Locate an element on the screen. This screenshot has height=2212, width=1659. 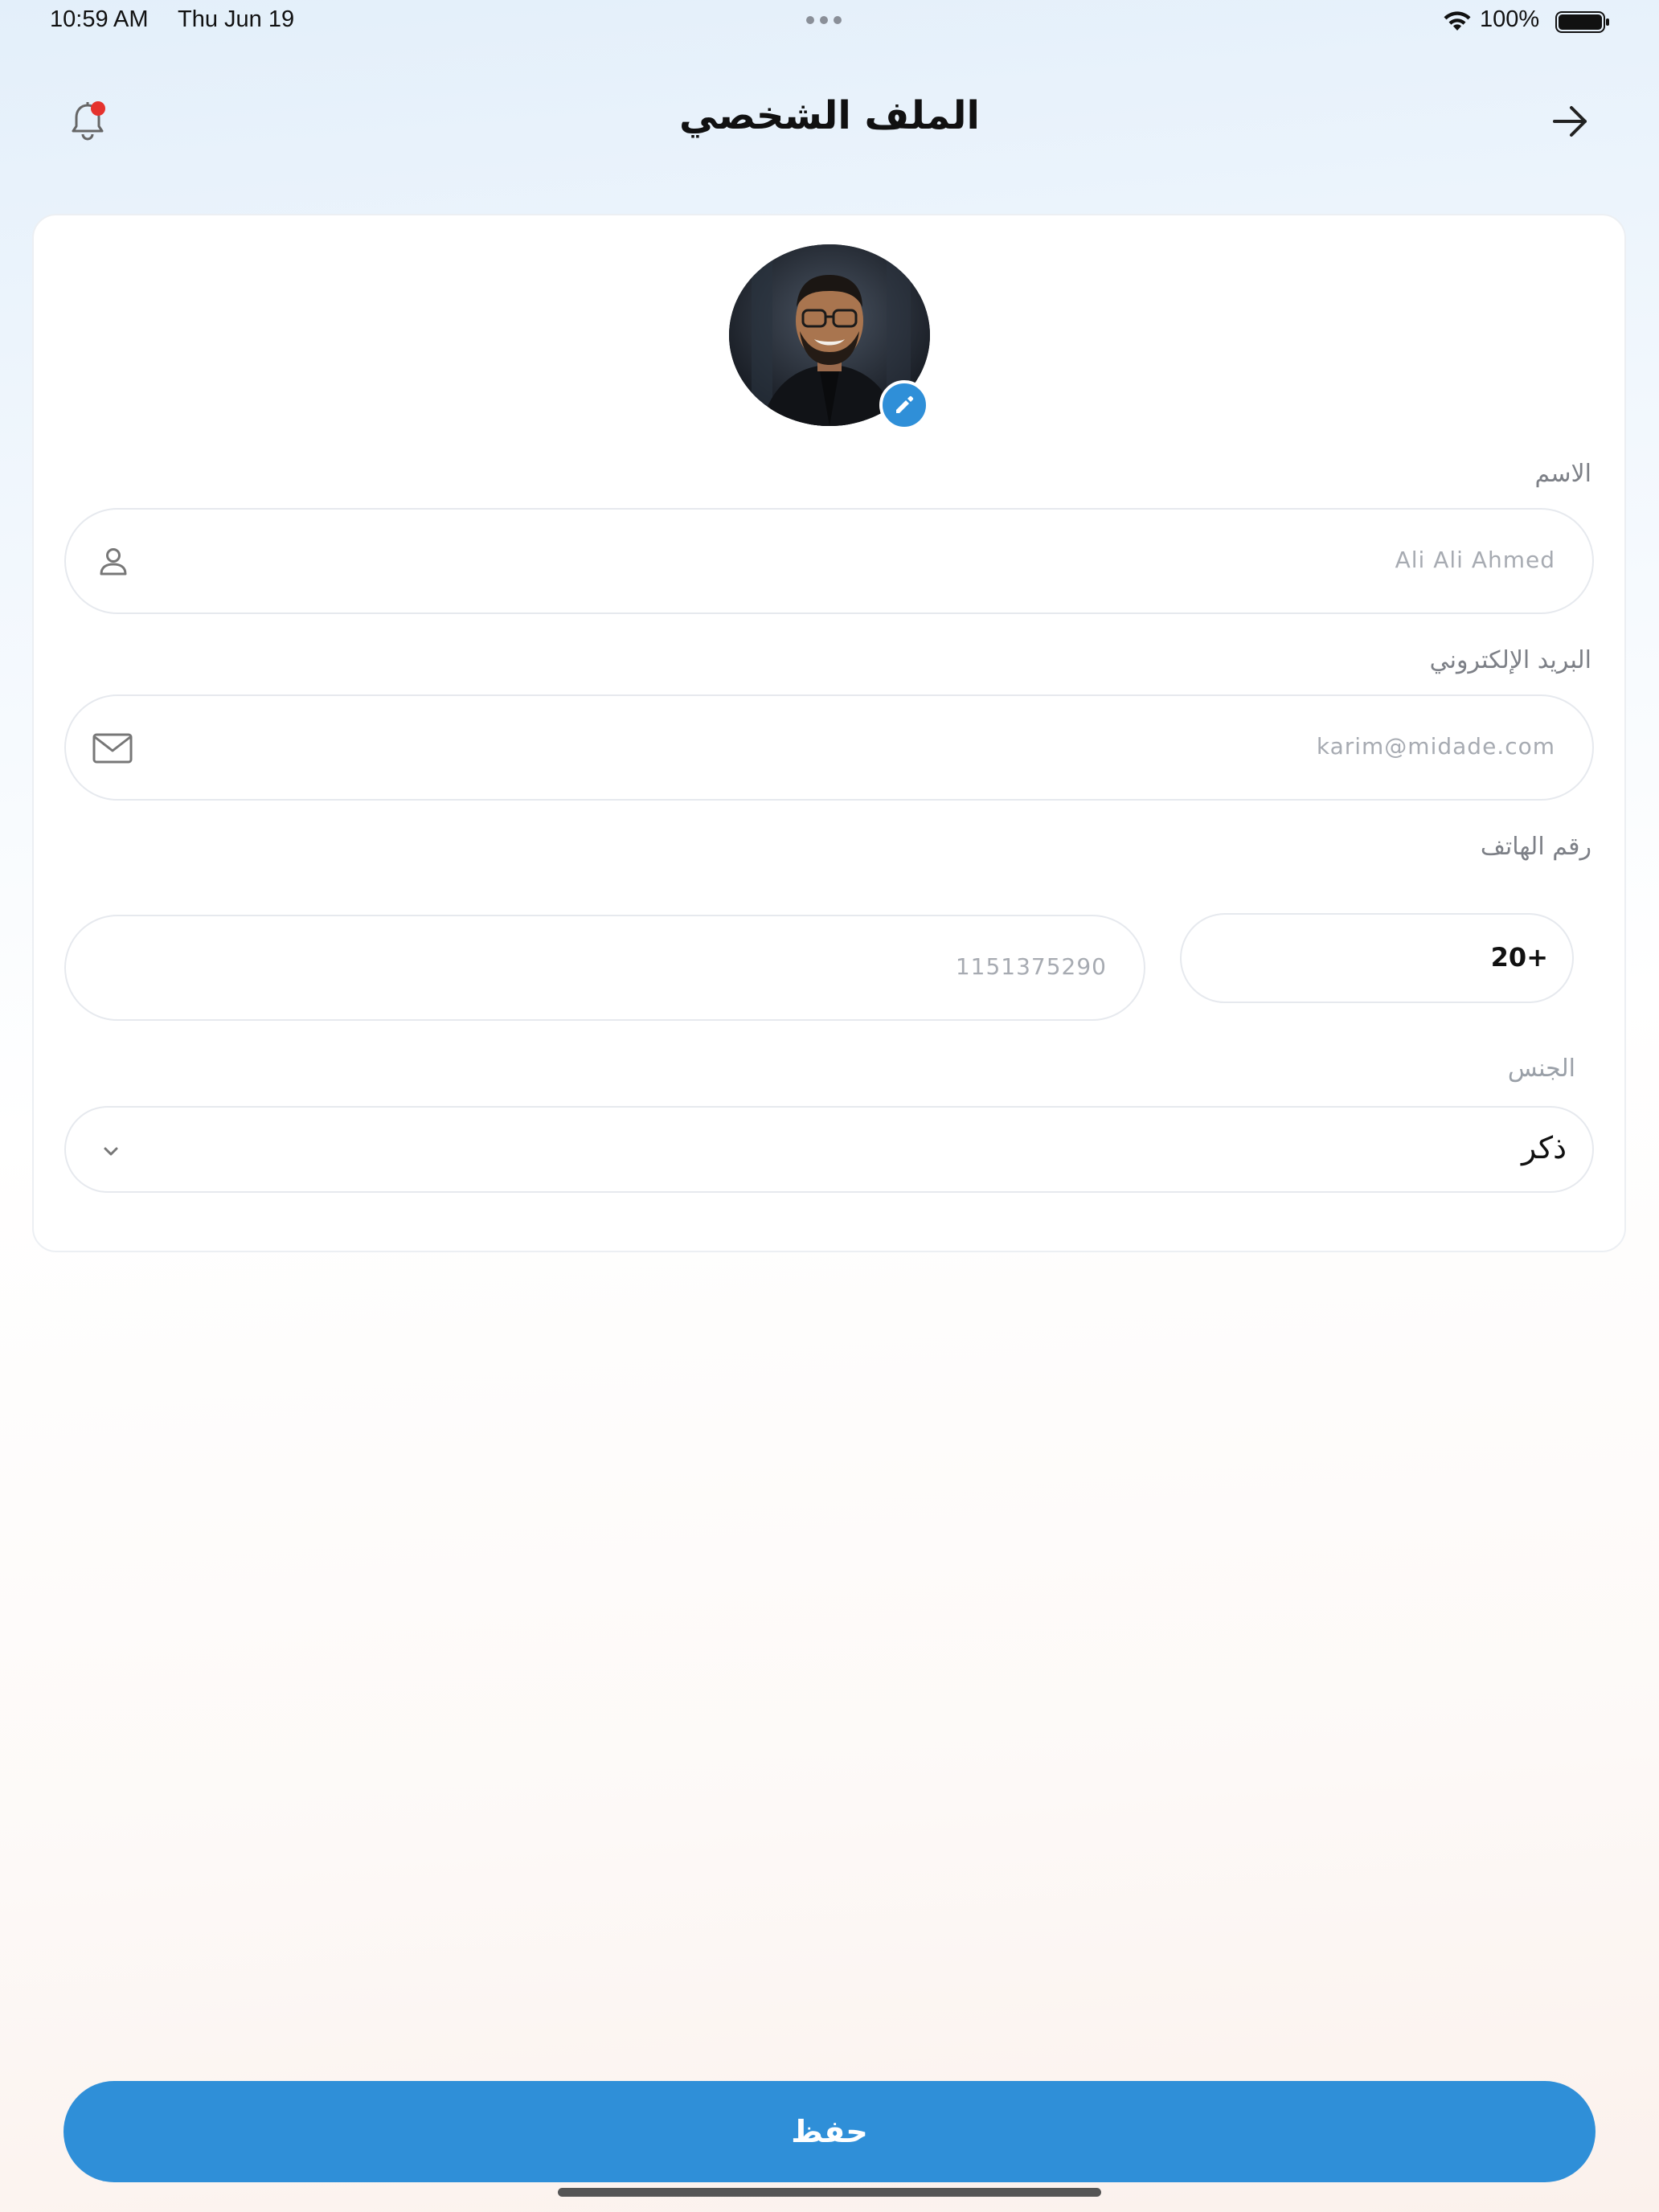
phone-value: 1151375290 is located at coordinates (1031, 967).